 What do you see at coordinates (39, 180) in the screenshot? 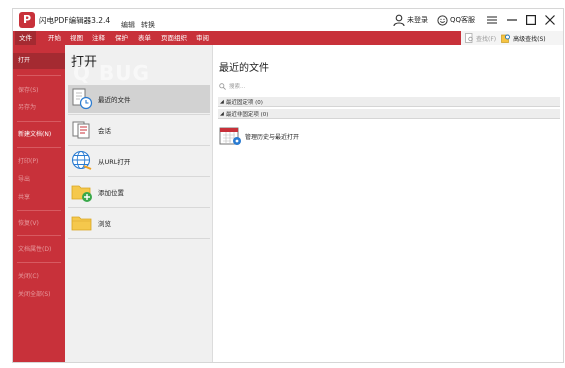
I see `menu-export: 导出` at bounding box center [39, 180].